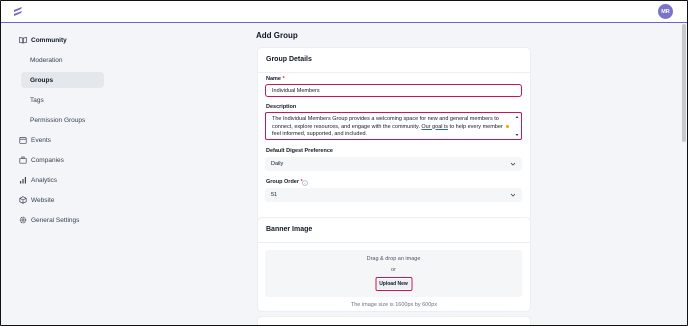  I want to click on sidebar-item-label: Website, so click(43, 200).